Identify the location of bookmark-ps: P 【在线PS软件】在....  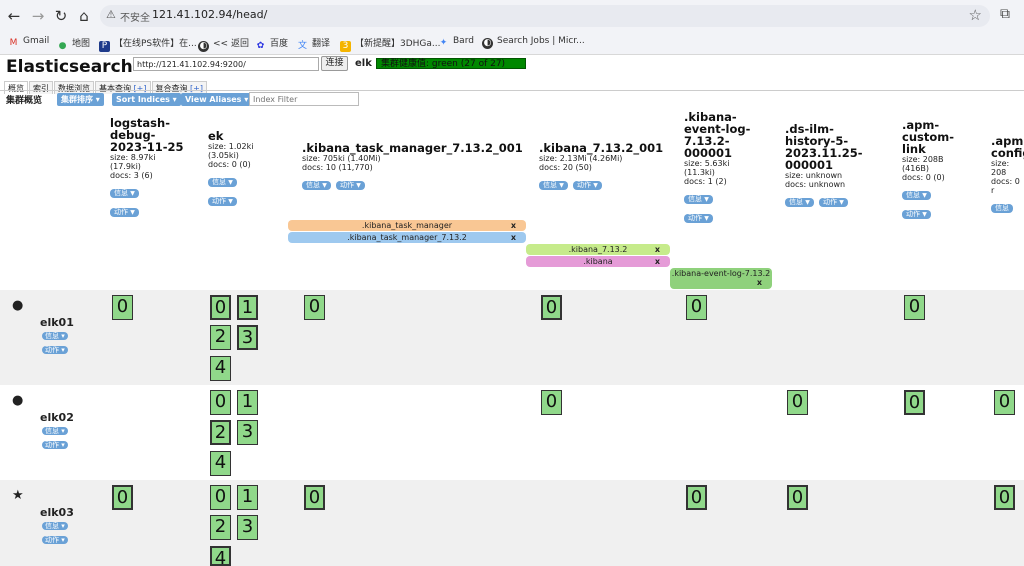
(148, 44).